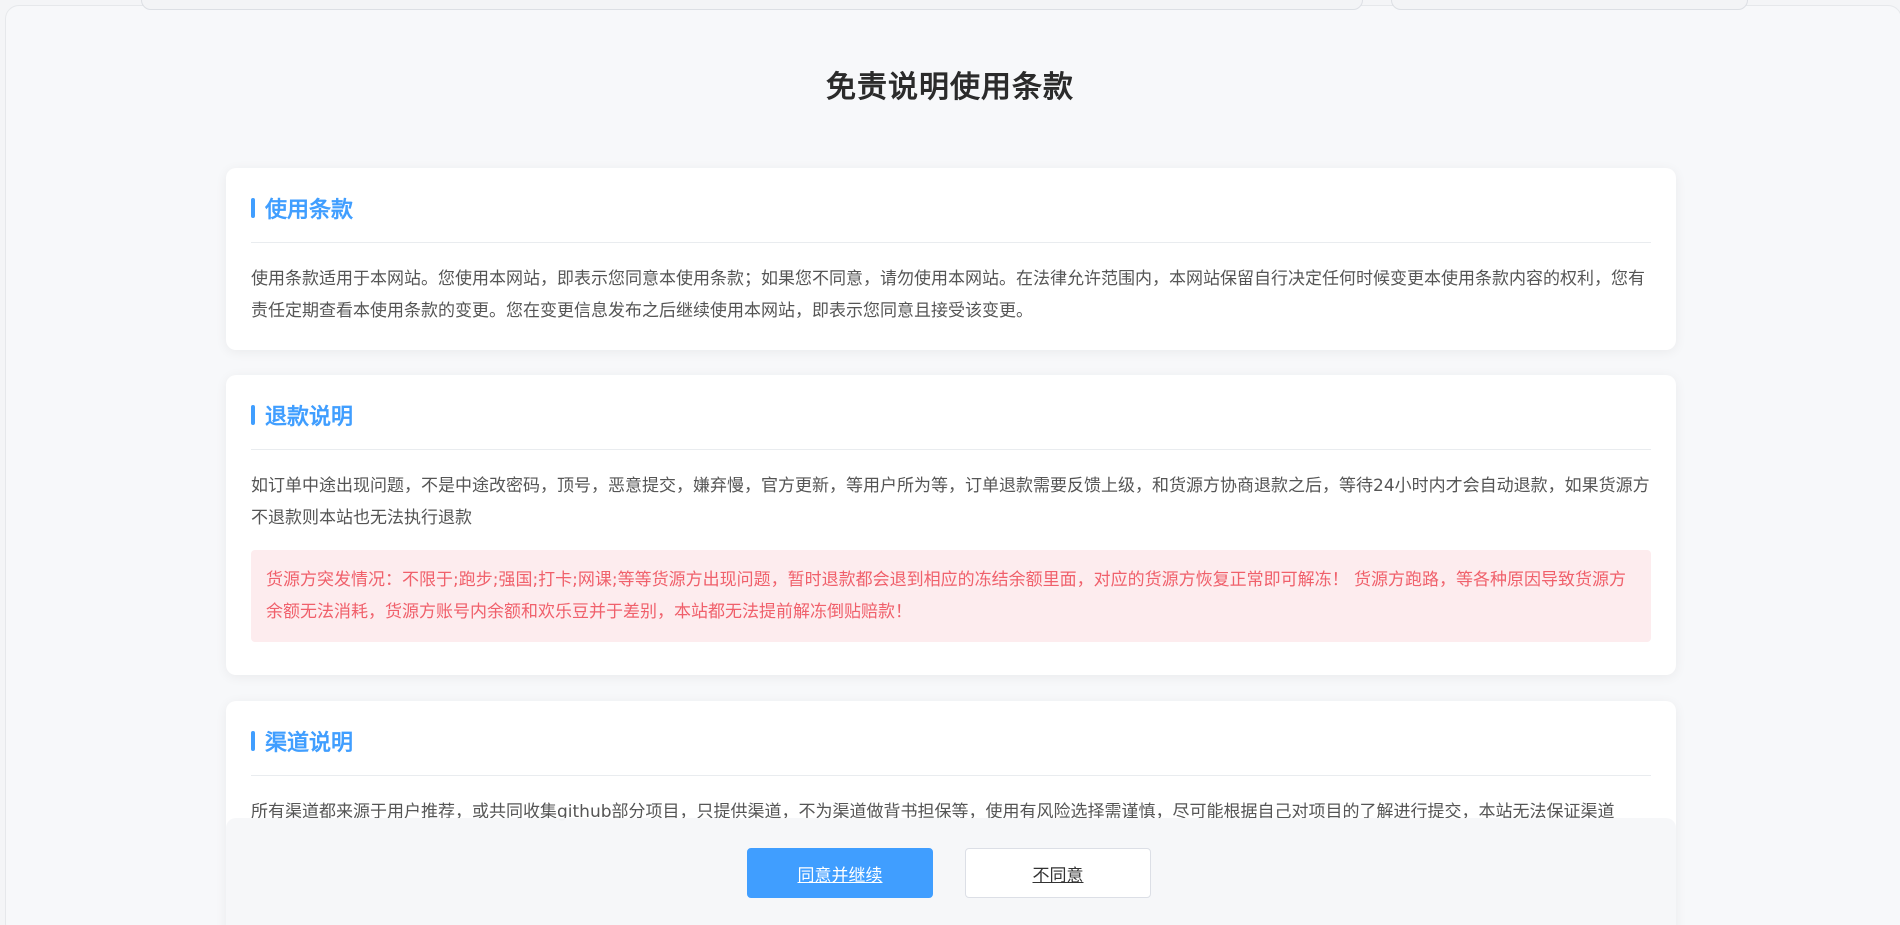  Describe the element at coordinates (309, 417) in the screenshot. I see `refund-title: 退款说明` at that location.